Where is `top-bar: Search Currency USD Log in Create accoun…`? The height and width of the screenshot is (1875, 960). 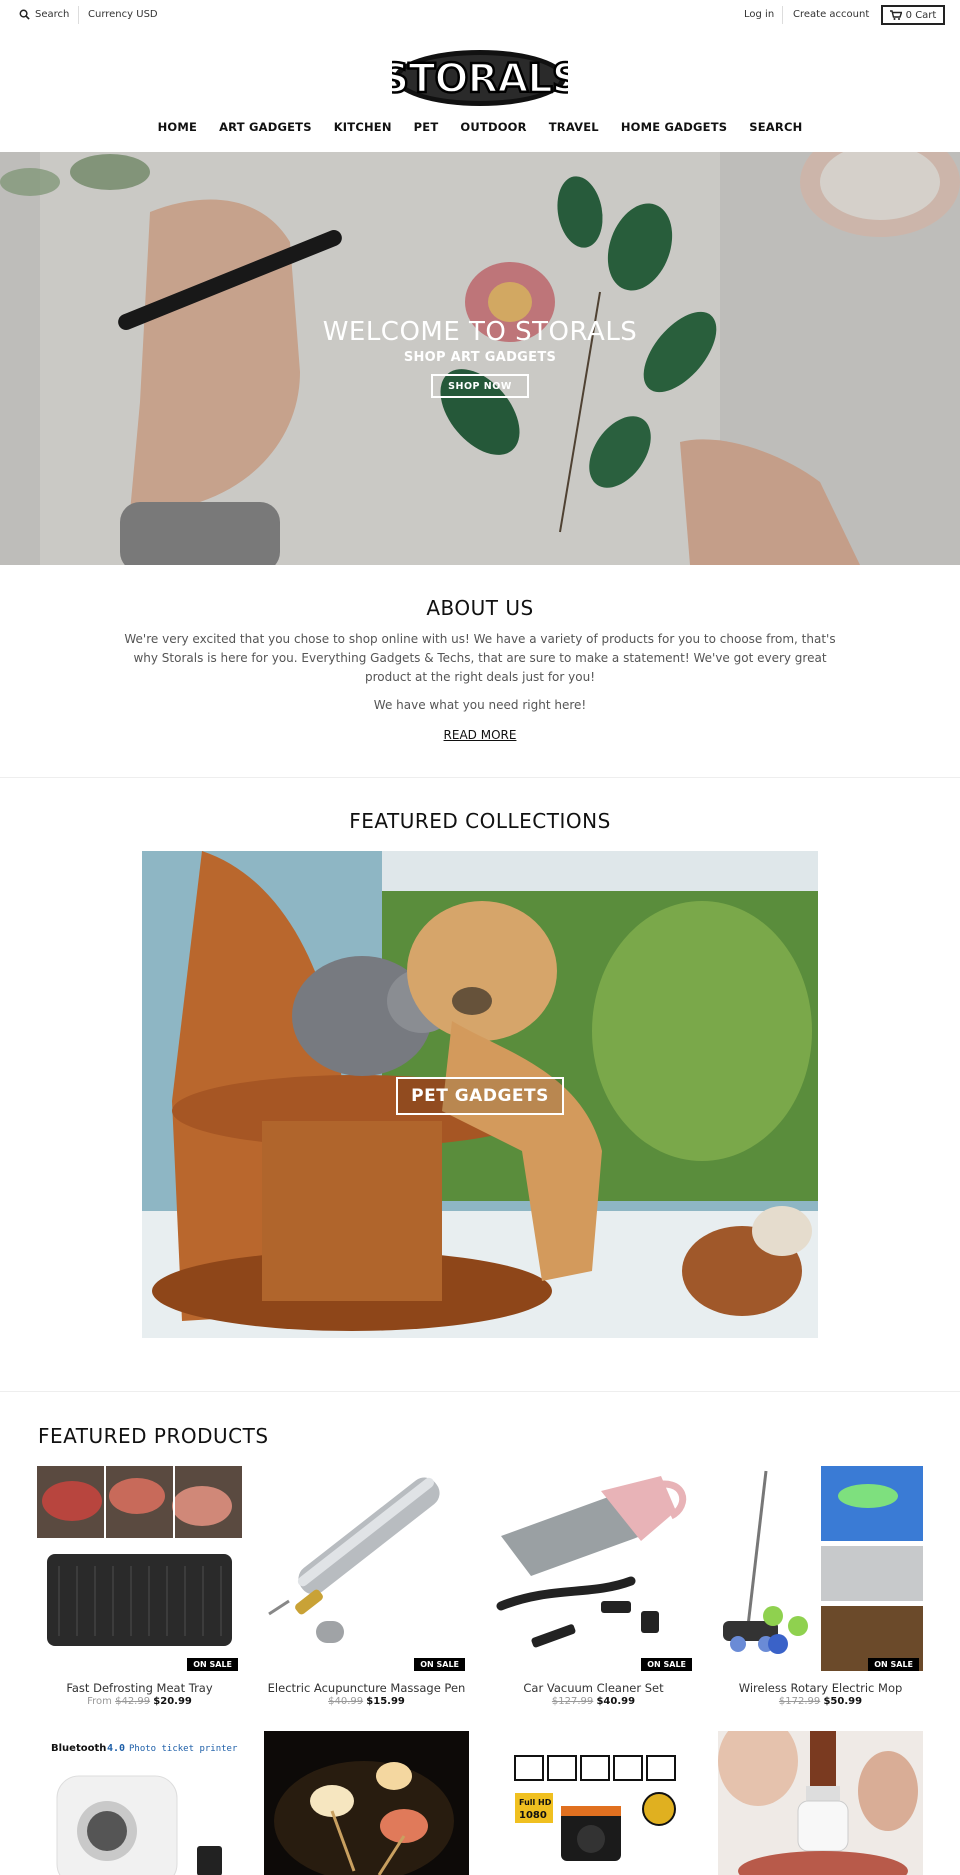 top-bar: Search Currency USD Log in Create accoun… is located at coordinates (480, 15).